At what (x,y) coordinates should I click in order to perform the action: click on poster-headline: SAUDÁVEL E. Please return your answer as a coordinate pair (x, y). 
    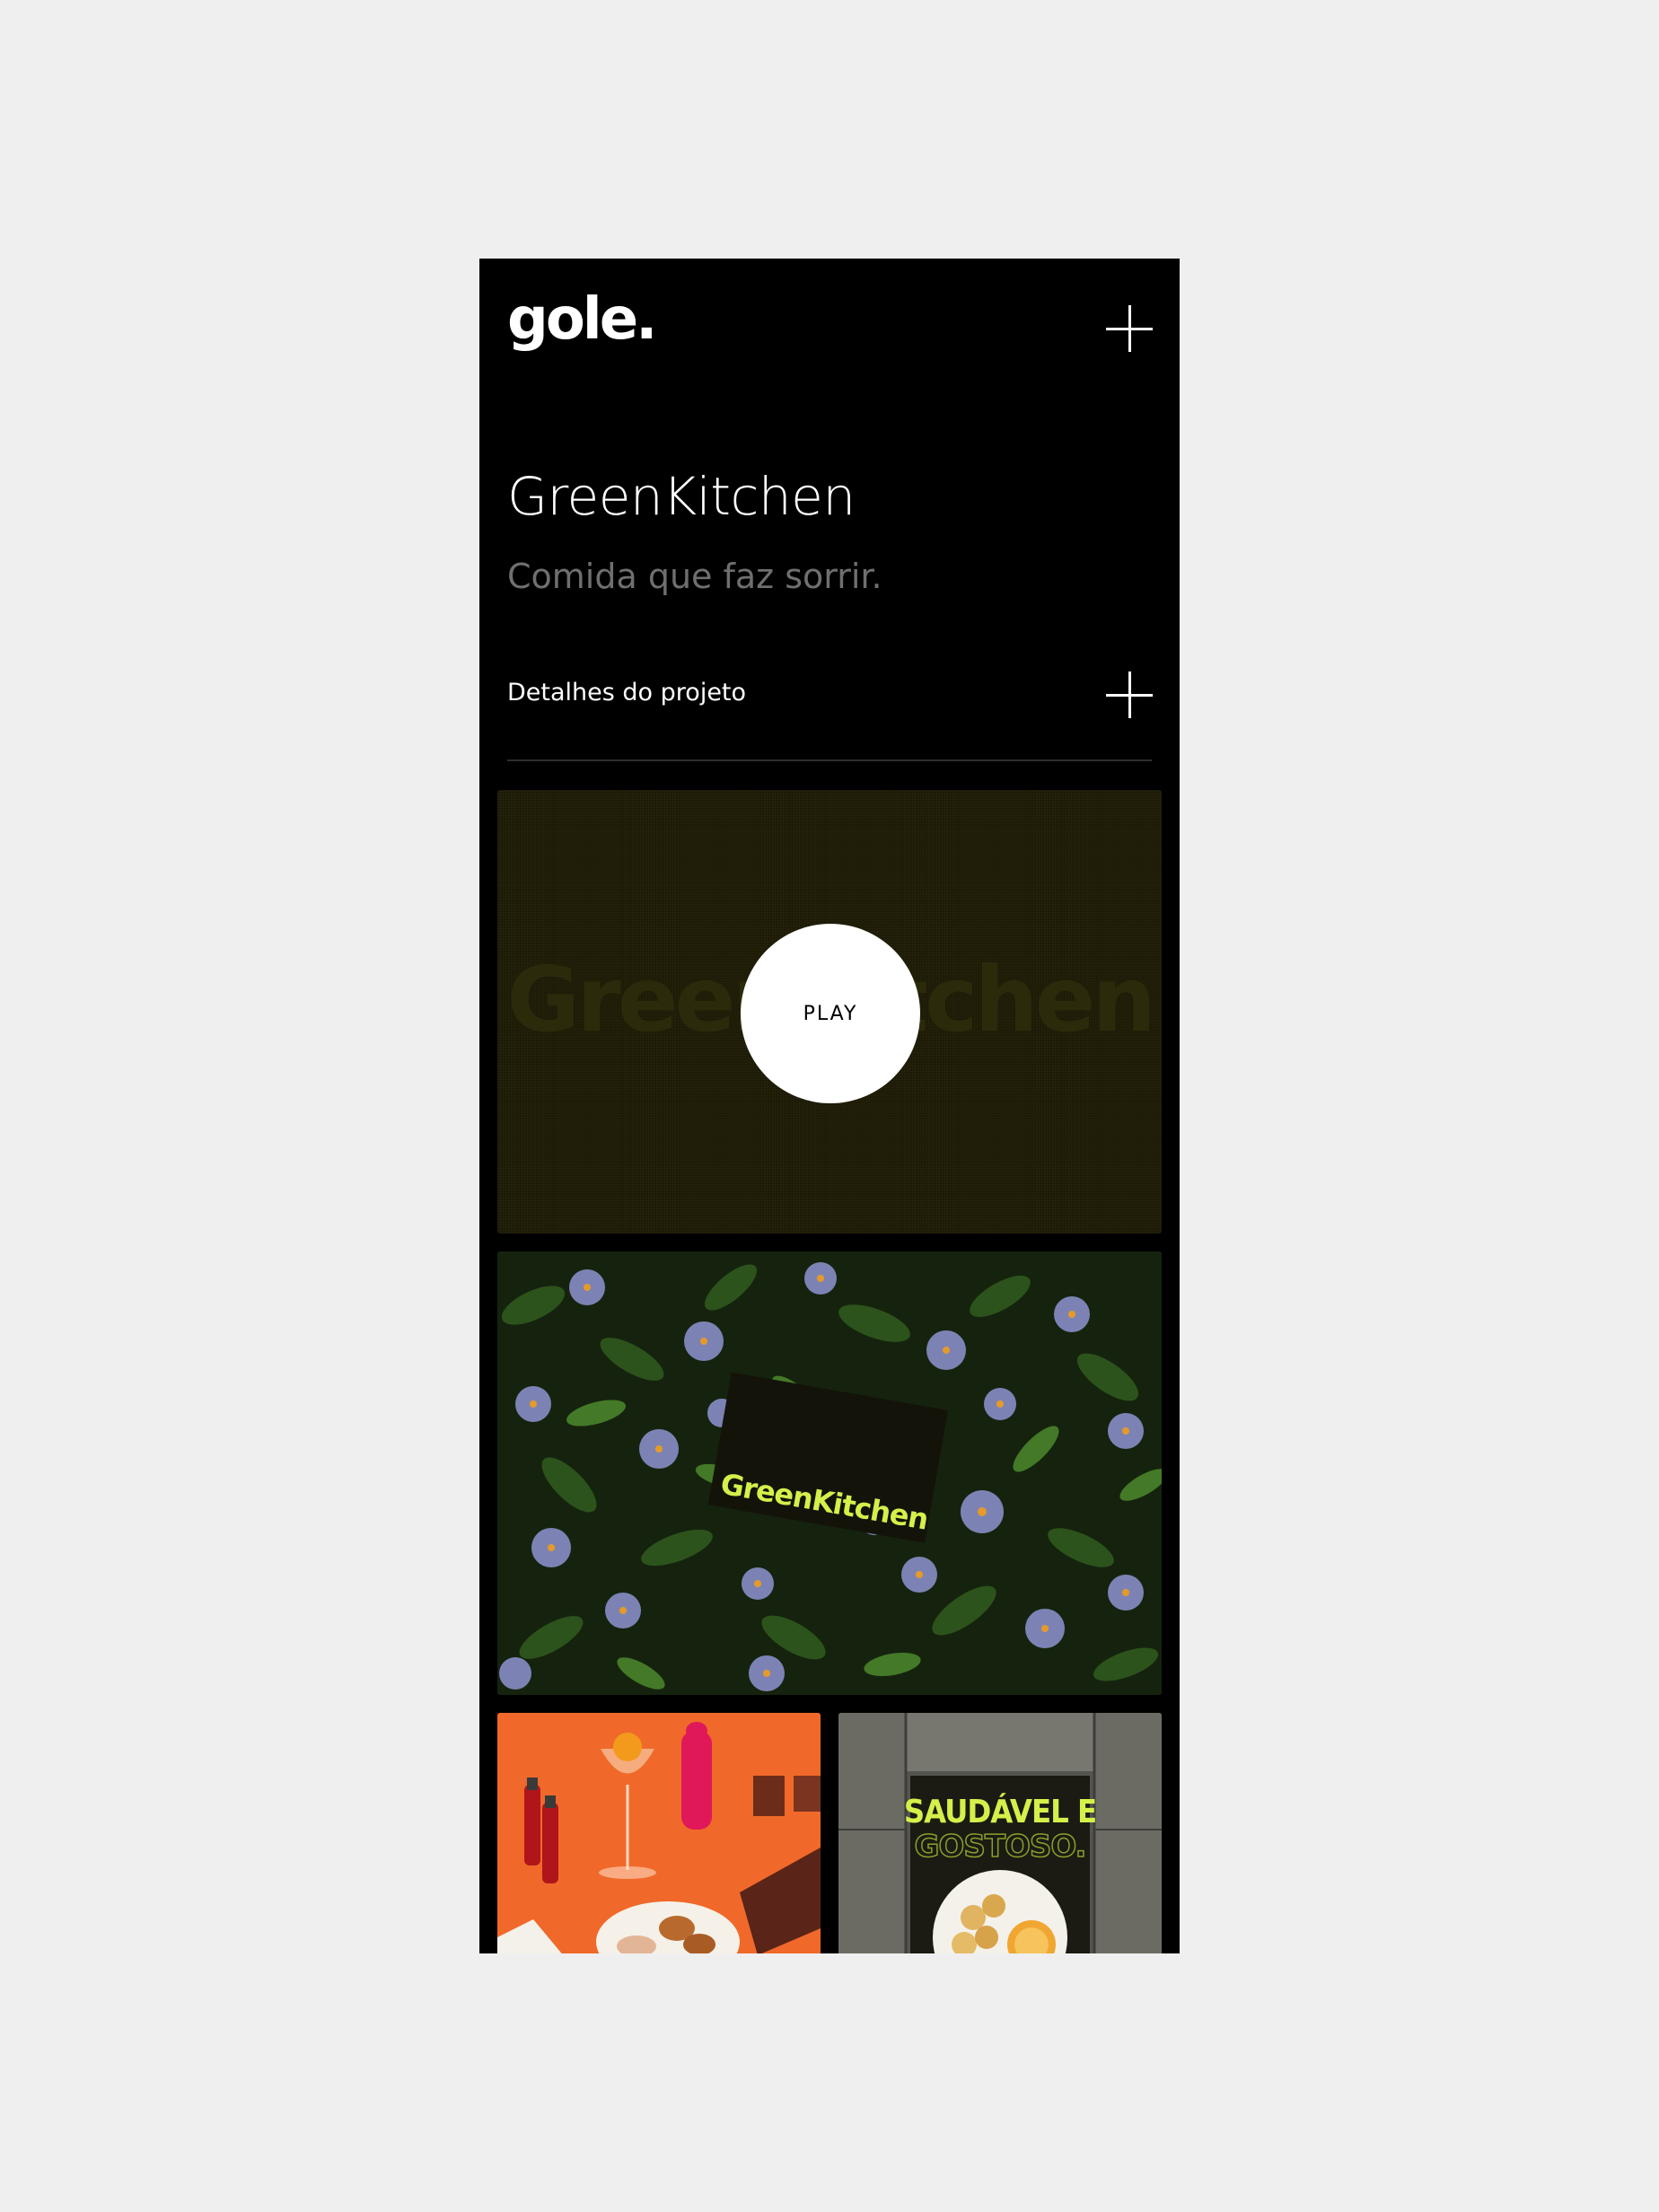
    Looking at the image, I should click on (1000, 1811).